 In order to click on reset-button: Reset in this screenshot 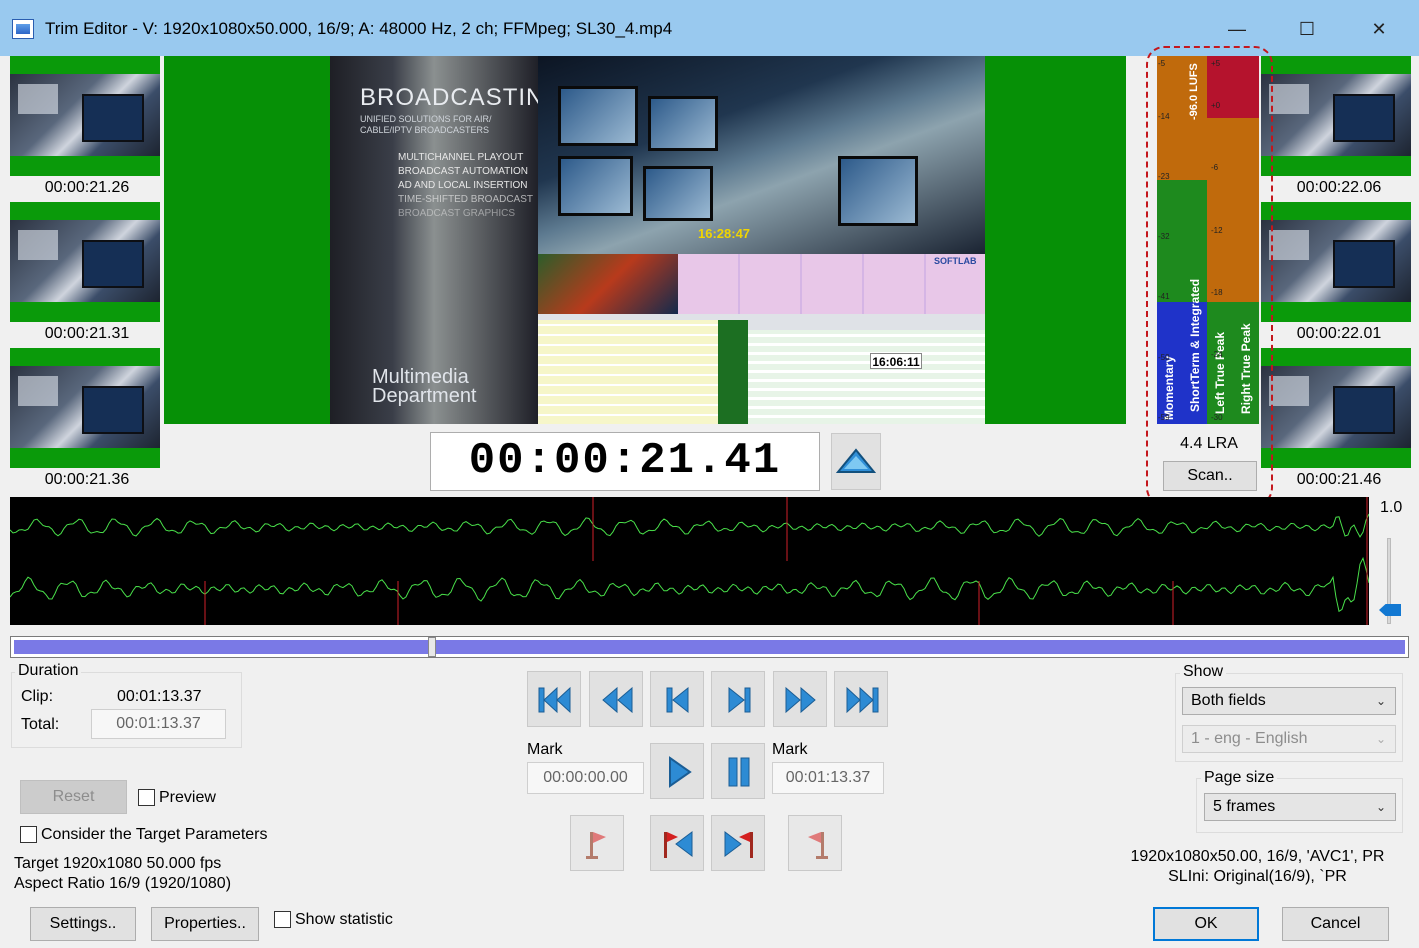, I will do `click(73, 797)`.